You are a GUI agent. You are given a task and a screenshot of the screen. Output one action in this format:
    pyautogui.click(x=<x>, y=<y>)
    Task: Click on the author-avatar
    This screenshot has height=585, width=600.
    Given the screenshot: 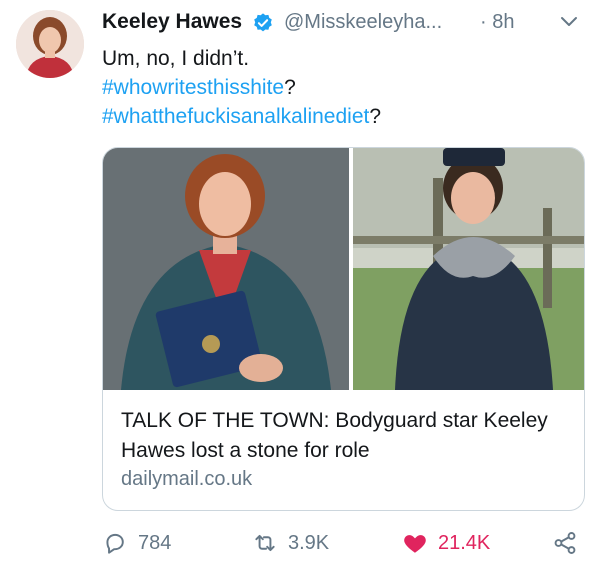 What is the action you would take?
    pyautogui.click(x=50, y=44)
    